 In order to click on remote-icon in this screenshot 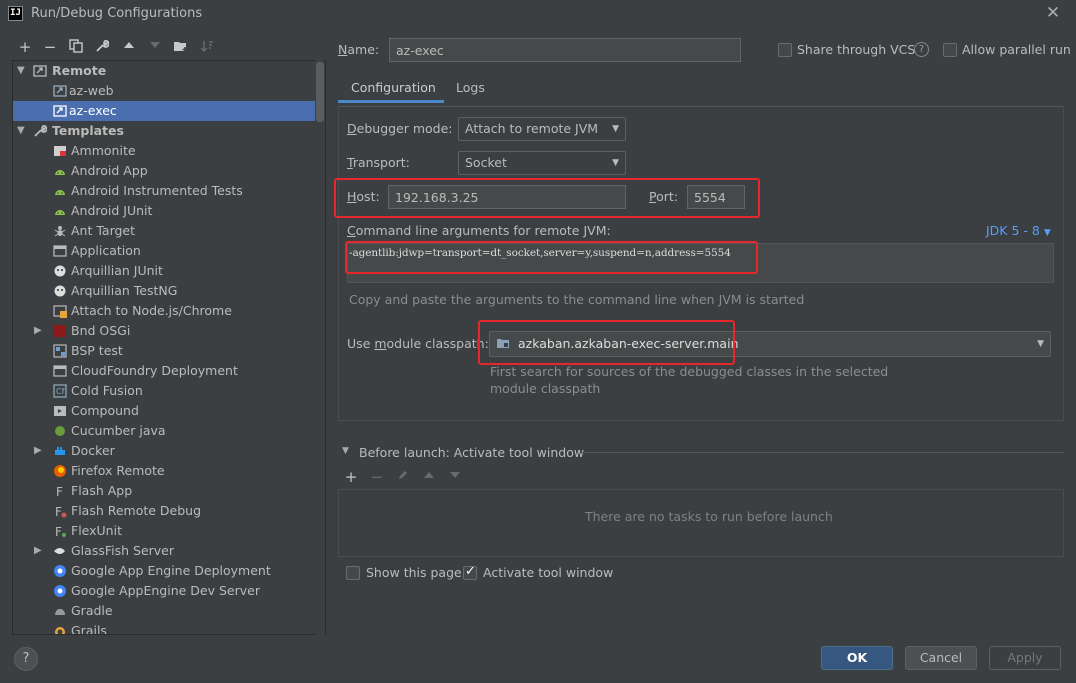, I will do `click(40, 71)`.